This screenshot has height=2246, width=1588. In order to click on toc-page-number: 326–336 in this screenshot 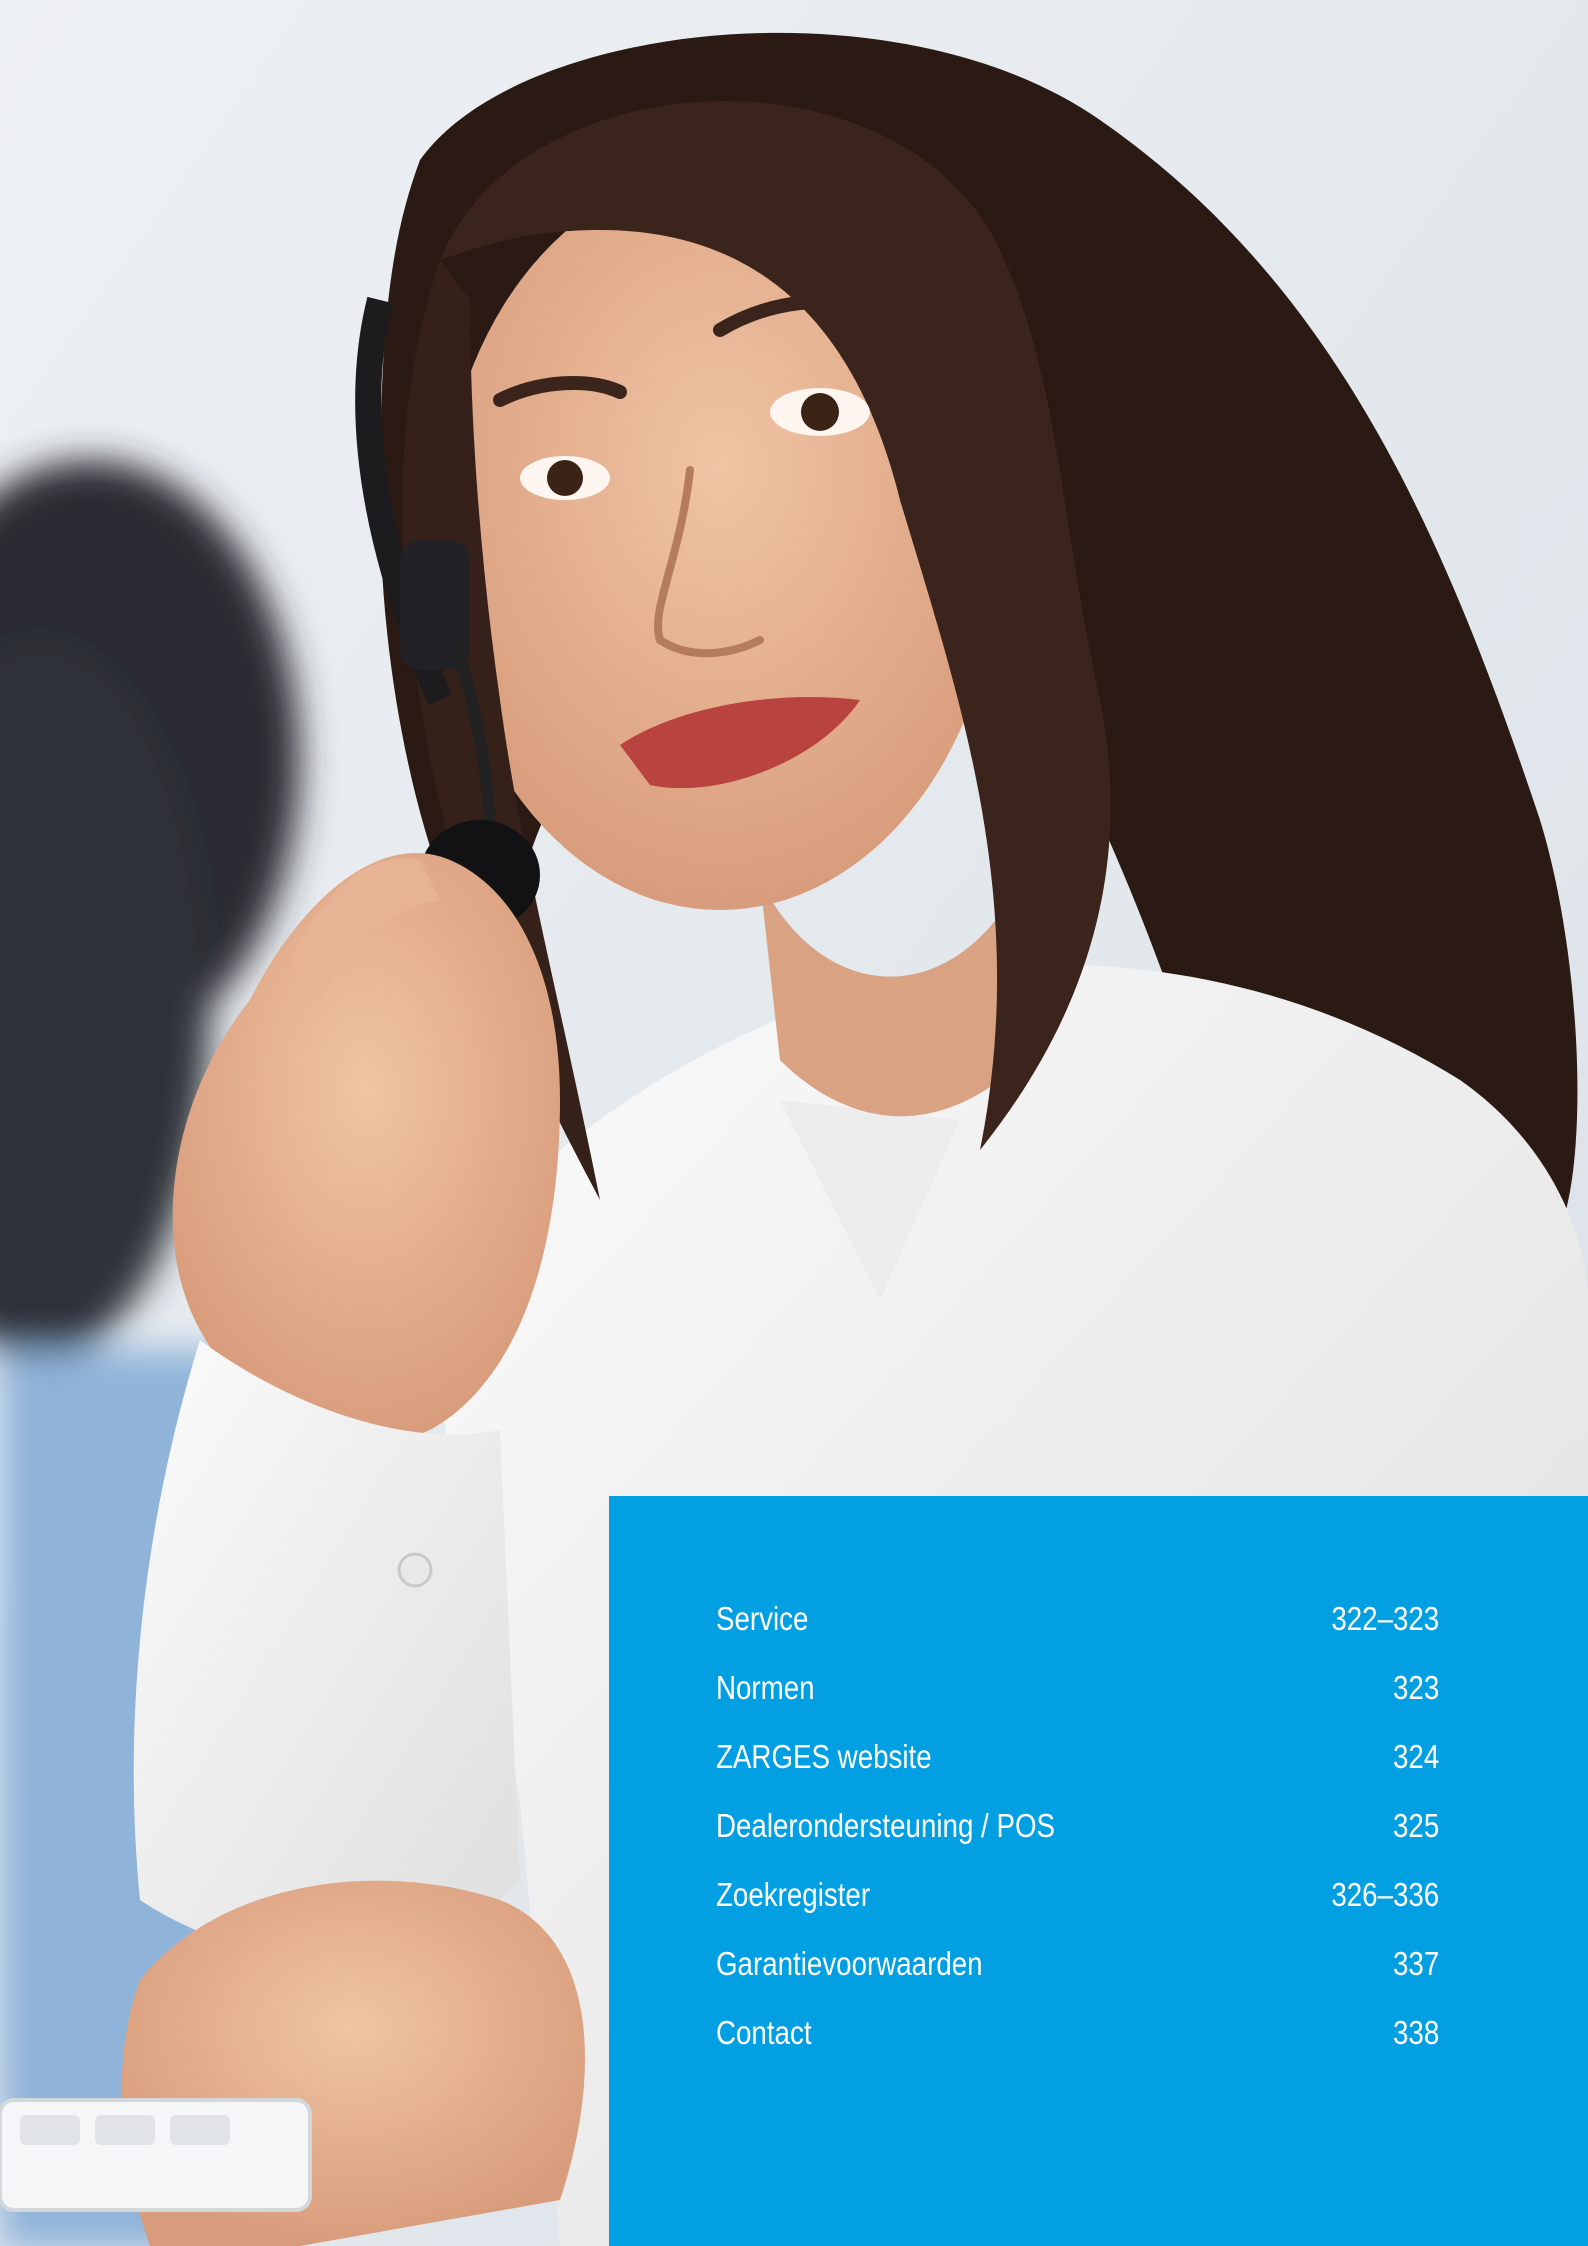, I will do `click(1385, 1894)`.